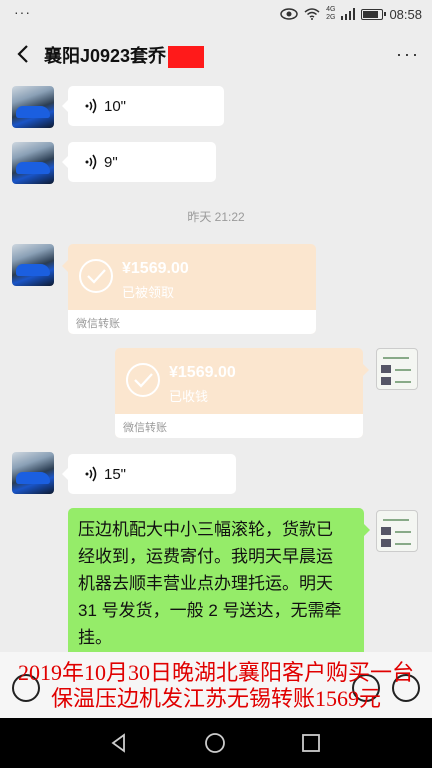 The height and width of the screenshot is (768, 432). What do you see at coordinates (149, 474) in the screenshot?
I see `voice-message: 15"` at bounding box center [149, 474].